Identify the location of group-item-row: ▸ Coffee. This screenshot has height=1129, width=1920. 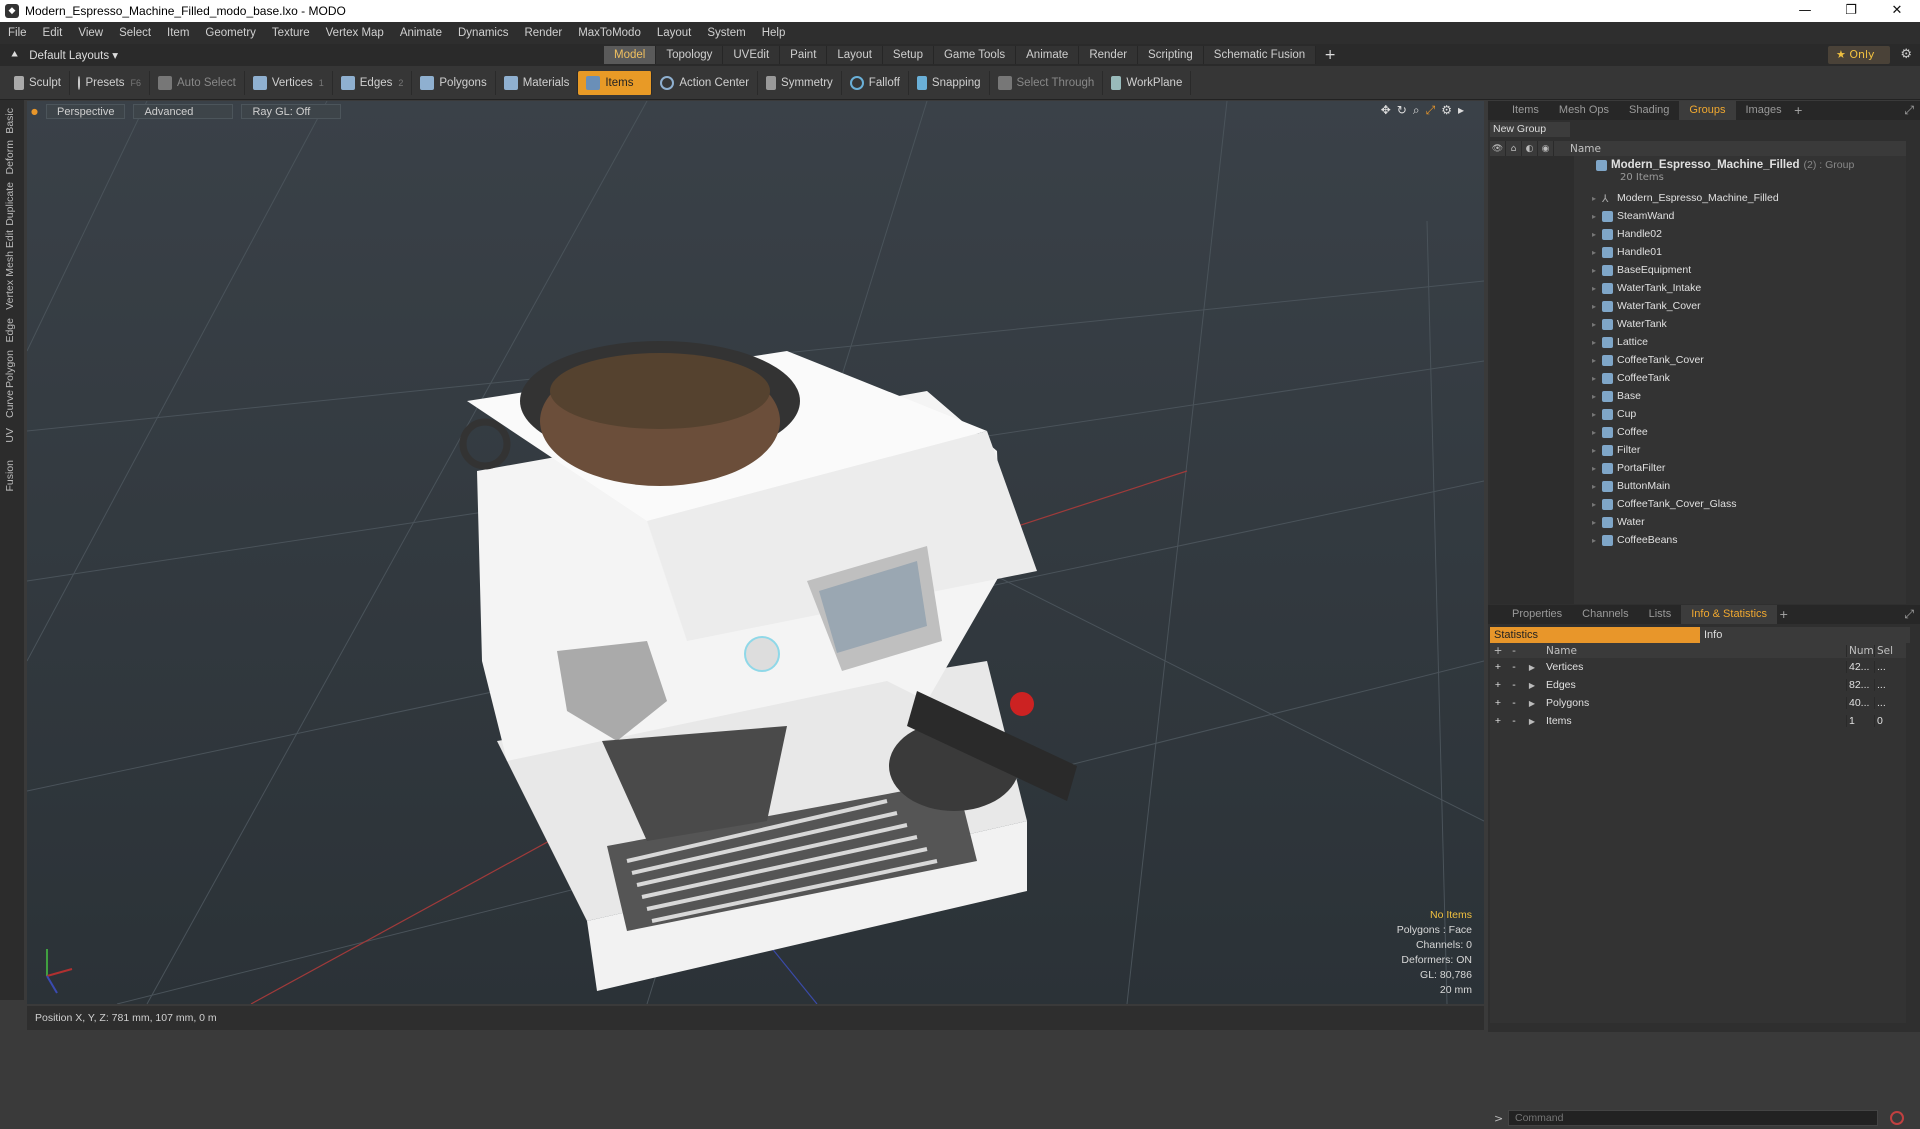
(1620, 432).